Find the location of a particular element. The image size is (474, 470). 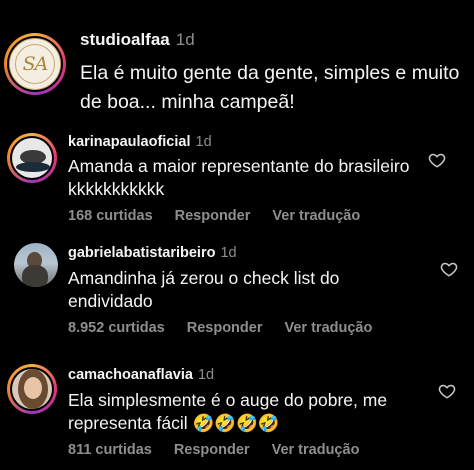

logo-monogram: SA is located at coordinates (35, 64).